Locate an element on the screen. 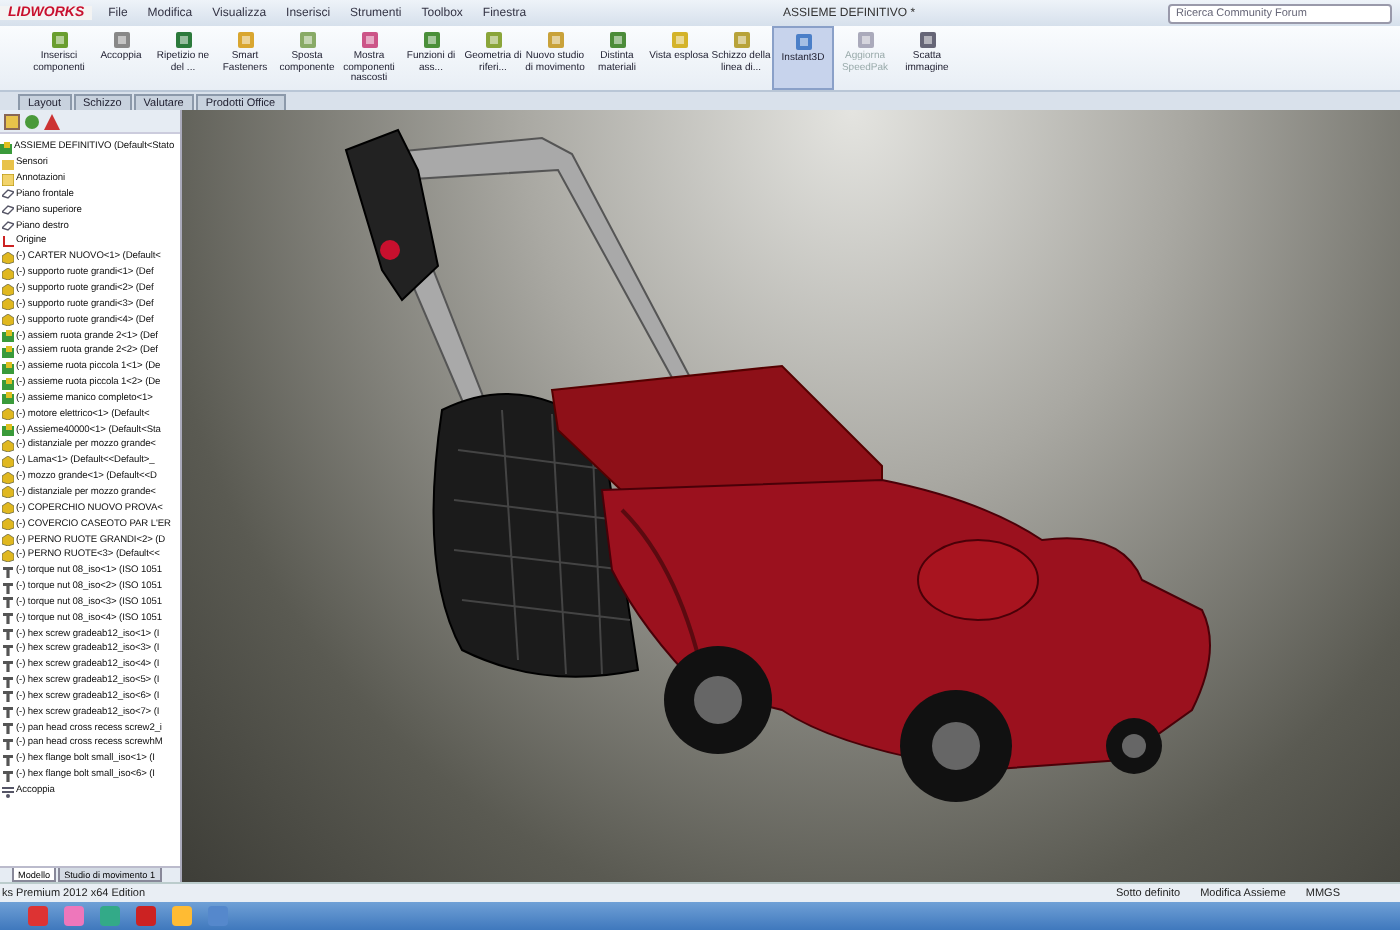  origin-icon is located at coordinates (8, 241).